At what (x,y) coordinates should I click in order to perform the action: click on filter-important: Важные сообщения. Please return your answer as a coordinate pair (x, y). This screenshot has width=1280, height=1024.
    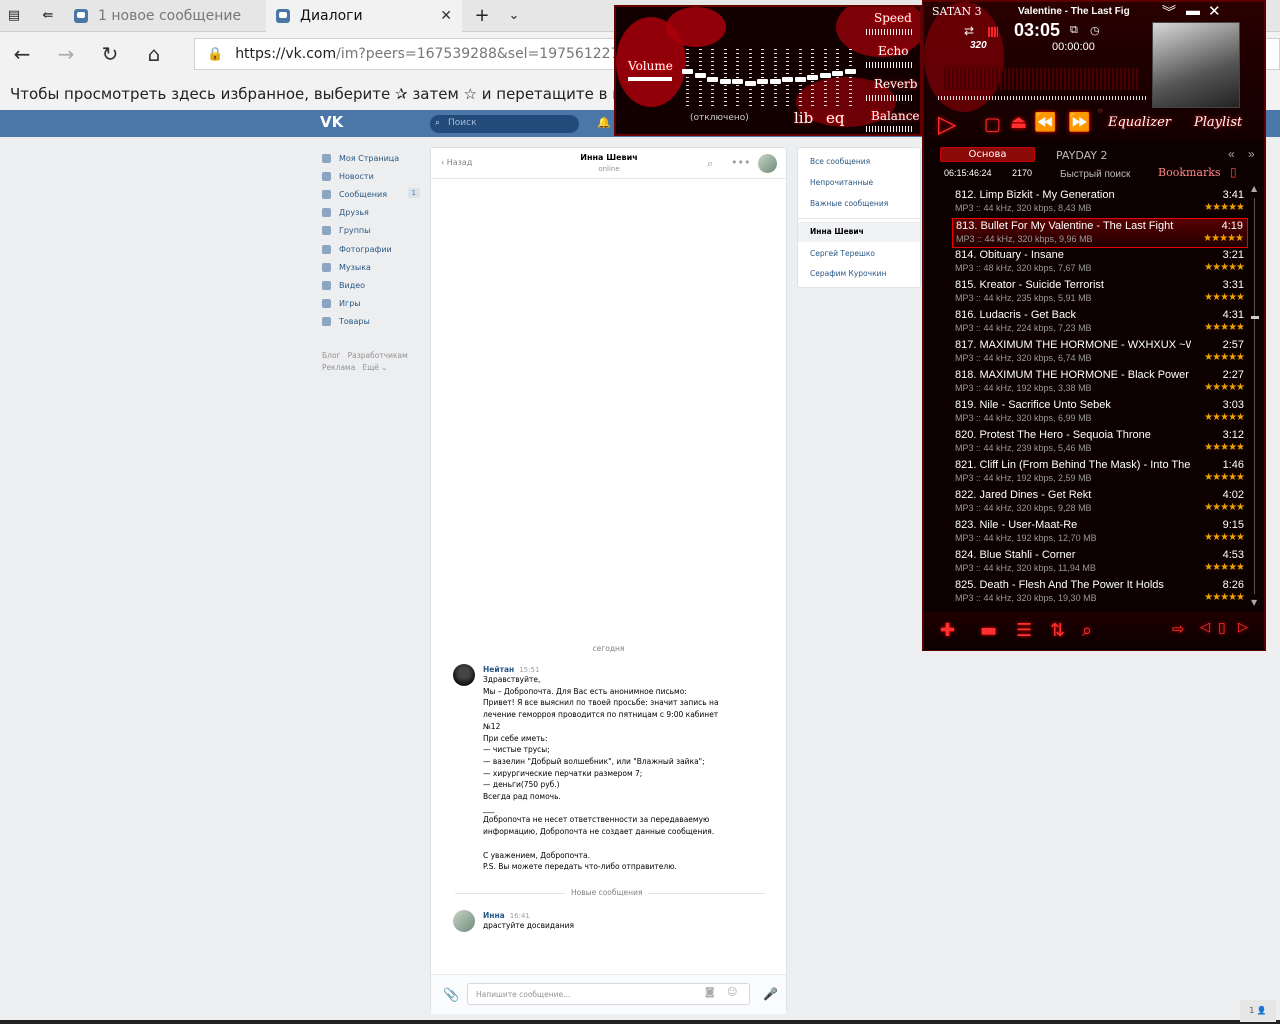
    Looking at the image, I should click on (849, 203).